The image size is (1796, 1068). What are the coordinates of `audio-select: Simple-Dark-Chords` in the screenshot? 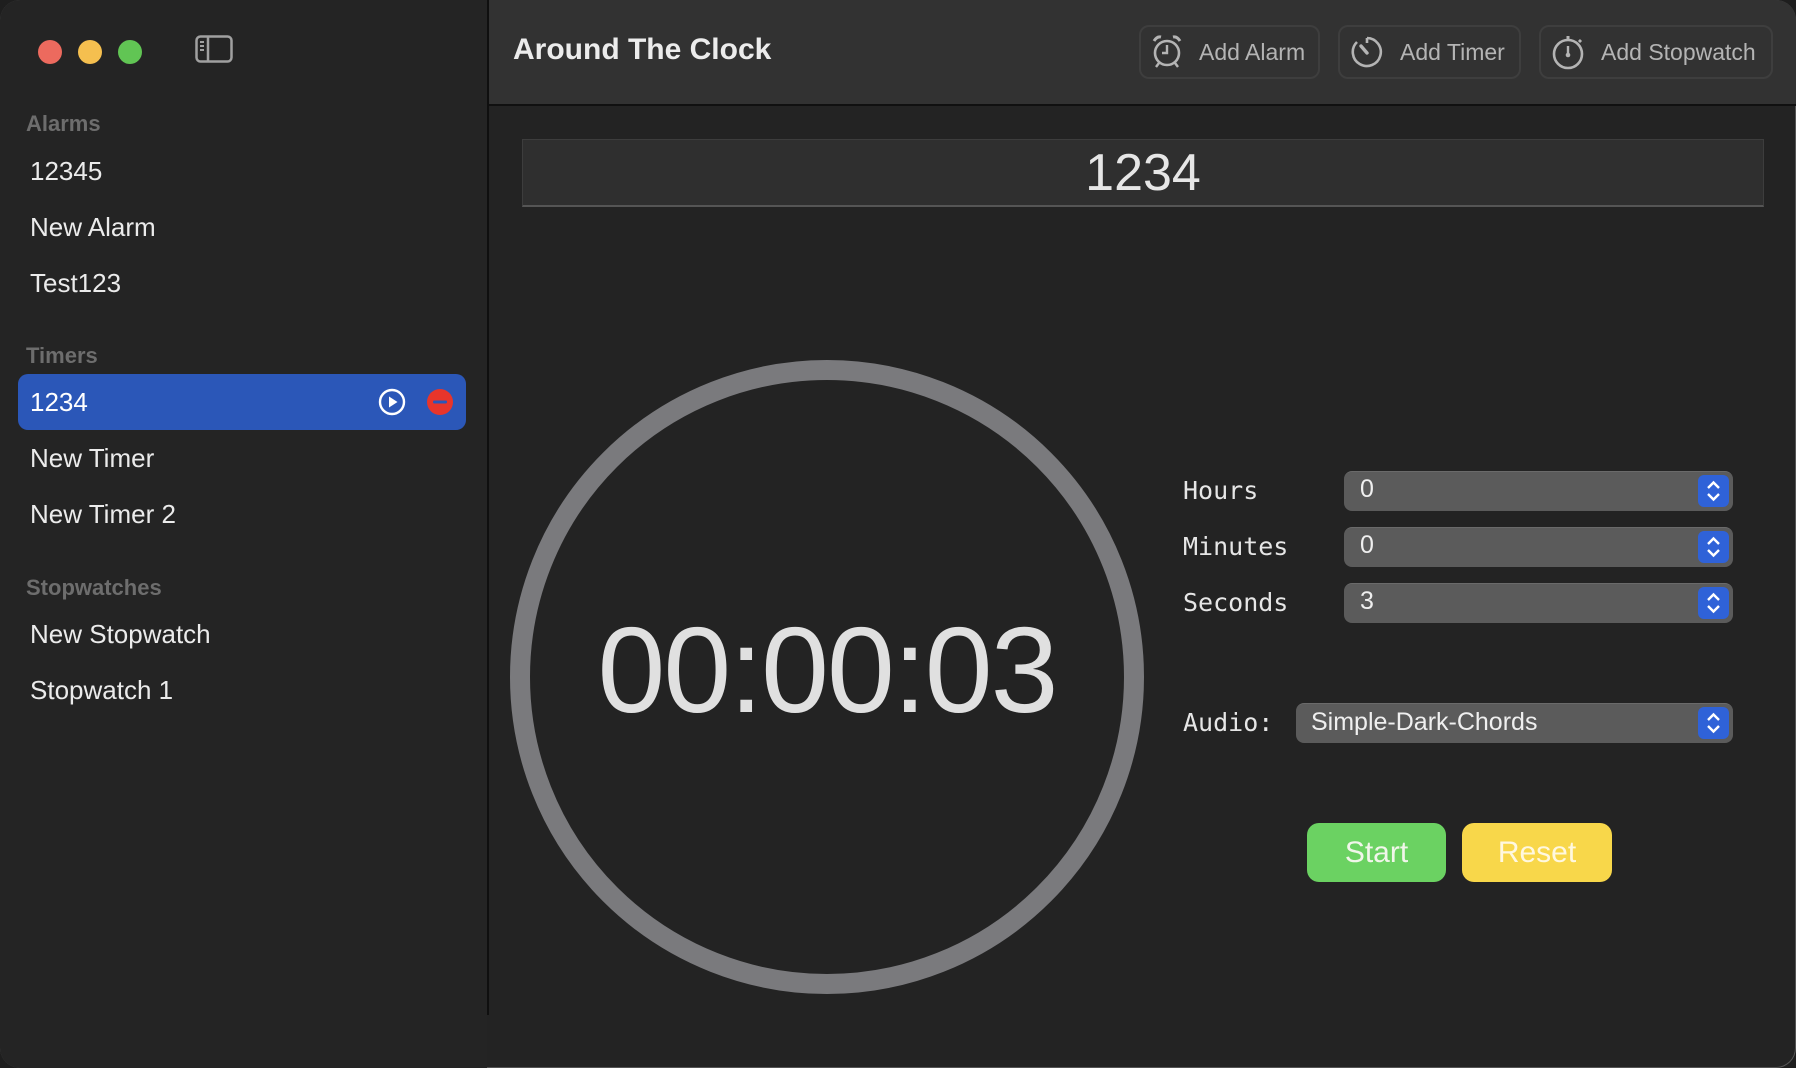 It's located at (1514, 723).